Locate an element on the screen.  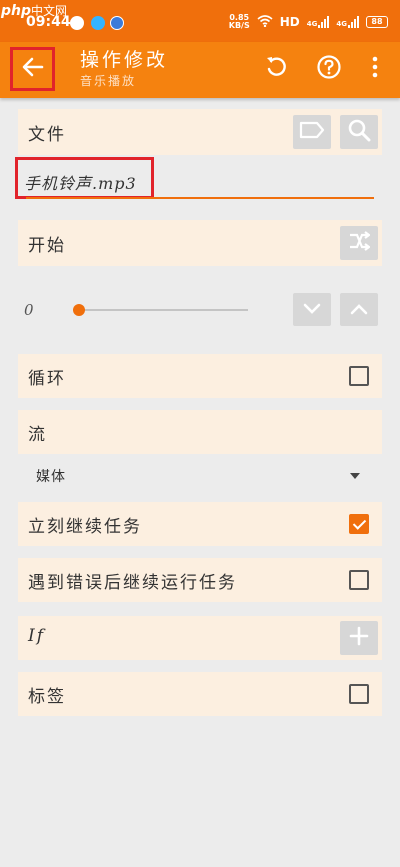
tag-button is located at coordinates (312, 132).